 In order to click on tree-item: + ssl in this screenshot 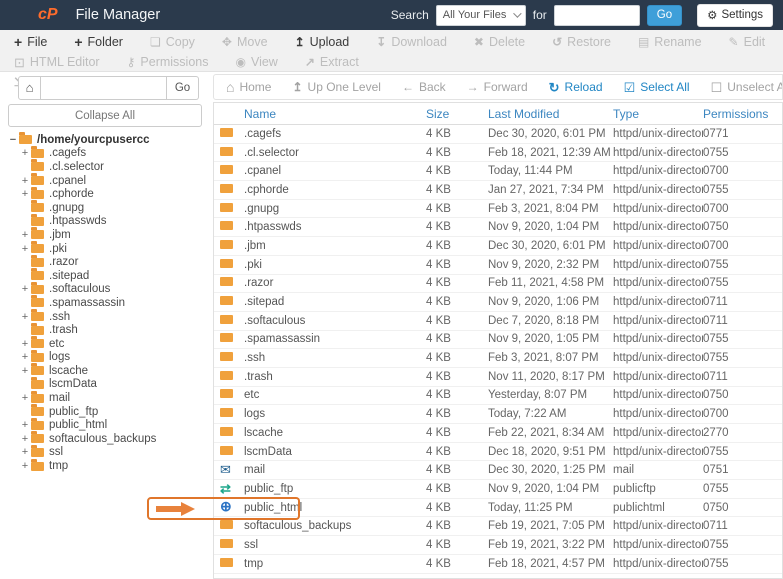, I will do `click(108, 452)`.